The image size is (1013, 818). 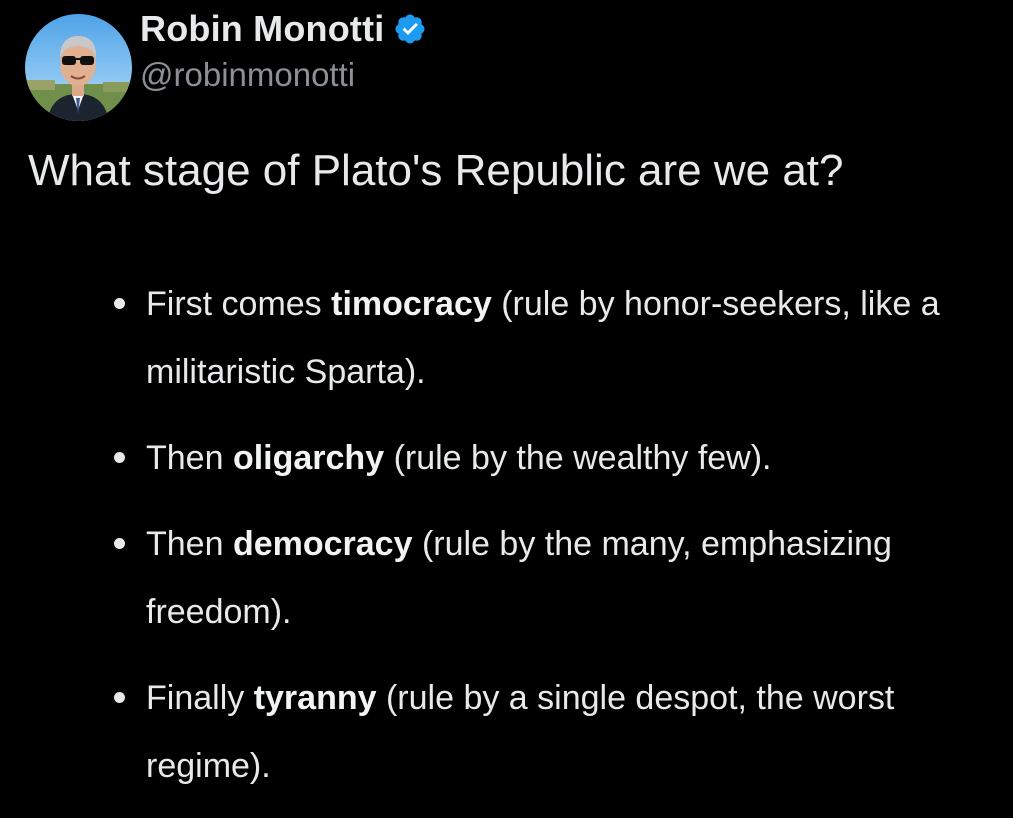 I want to click on bold-term: timocracy, so click(x=411, y=304).